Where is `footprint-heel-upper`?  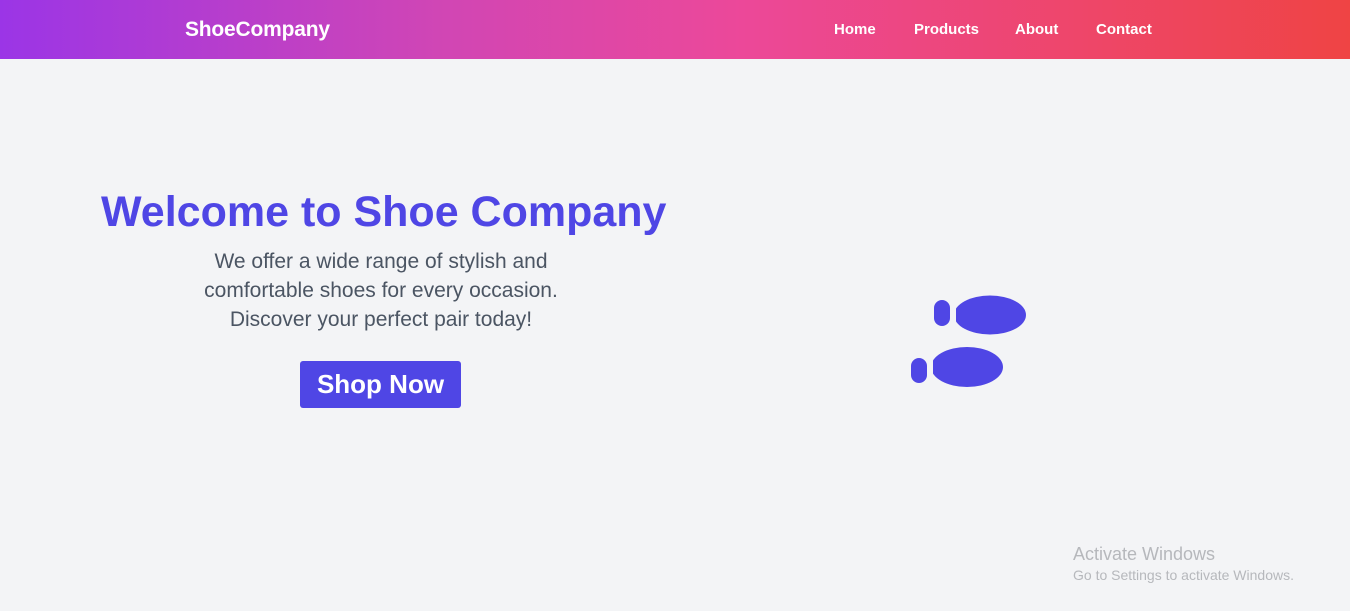 footprint-heel-upper is located at coordinates (942, 313).